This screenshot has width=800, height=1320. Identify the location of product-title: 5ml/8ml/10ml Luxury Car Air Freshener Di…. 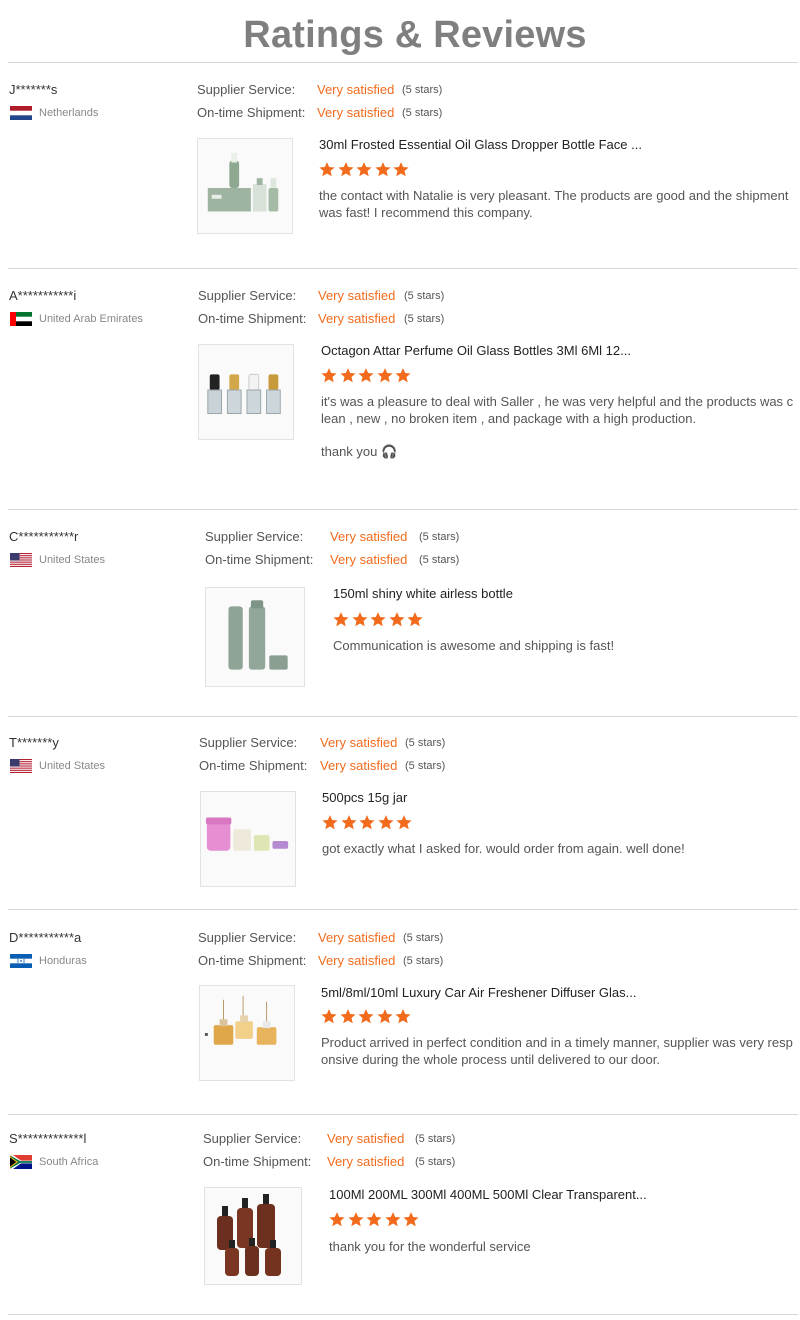
(478, 992).